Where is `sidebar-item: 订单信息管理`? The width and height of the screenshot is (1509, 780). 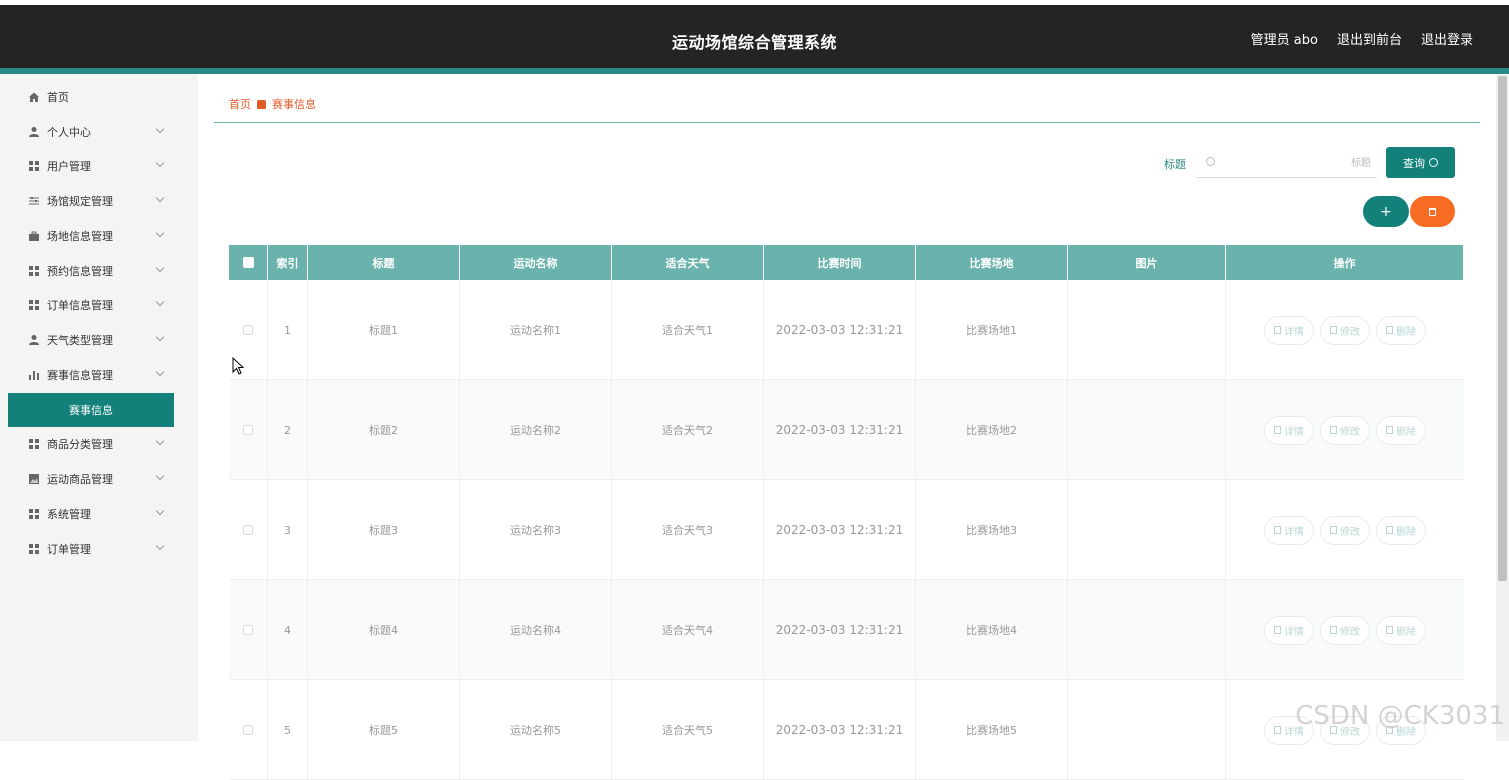 sidebar-item: 订单信息管理 is located at coordinates (99, 305).